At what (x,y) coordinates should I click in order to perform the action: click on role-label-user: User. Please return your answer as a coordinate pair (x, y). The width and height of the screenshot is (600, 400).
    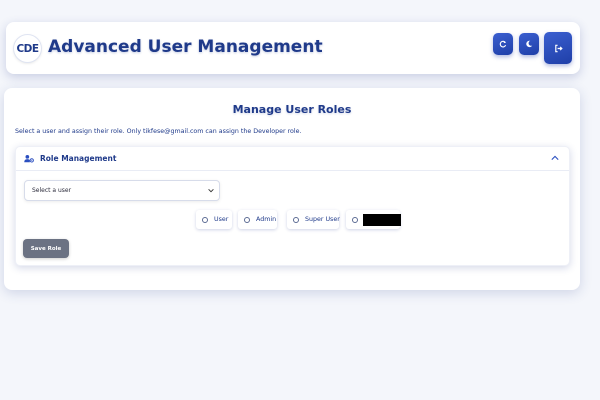
    Looking at the image, I should click on (221, 219).